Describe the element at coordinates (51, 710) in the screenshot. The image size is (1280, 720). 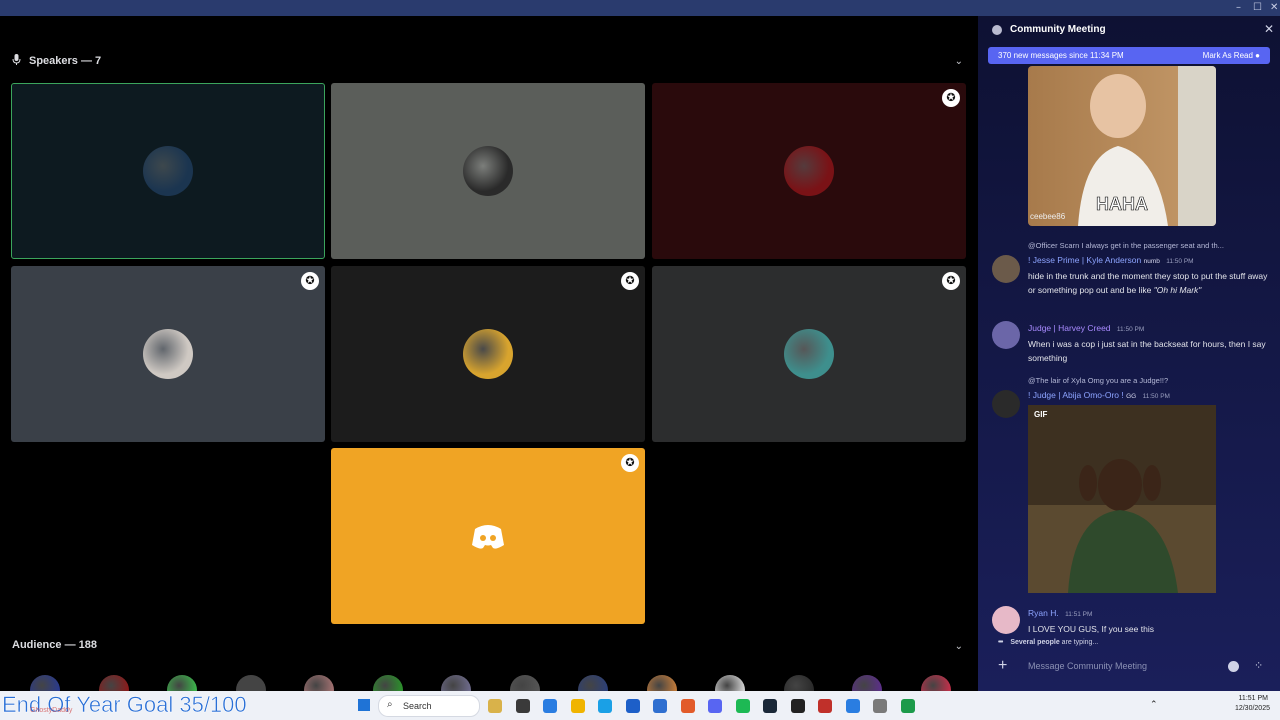
I see `streamer-tag: GhostyDaddy` at that location.